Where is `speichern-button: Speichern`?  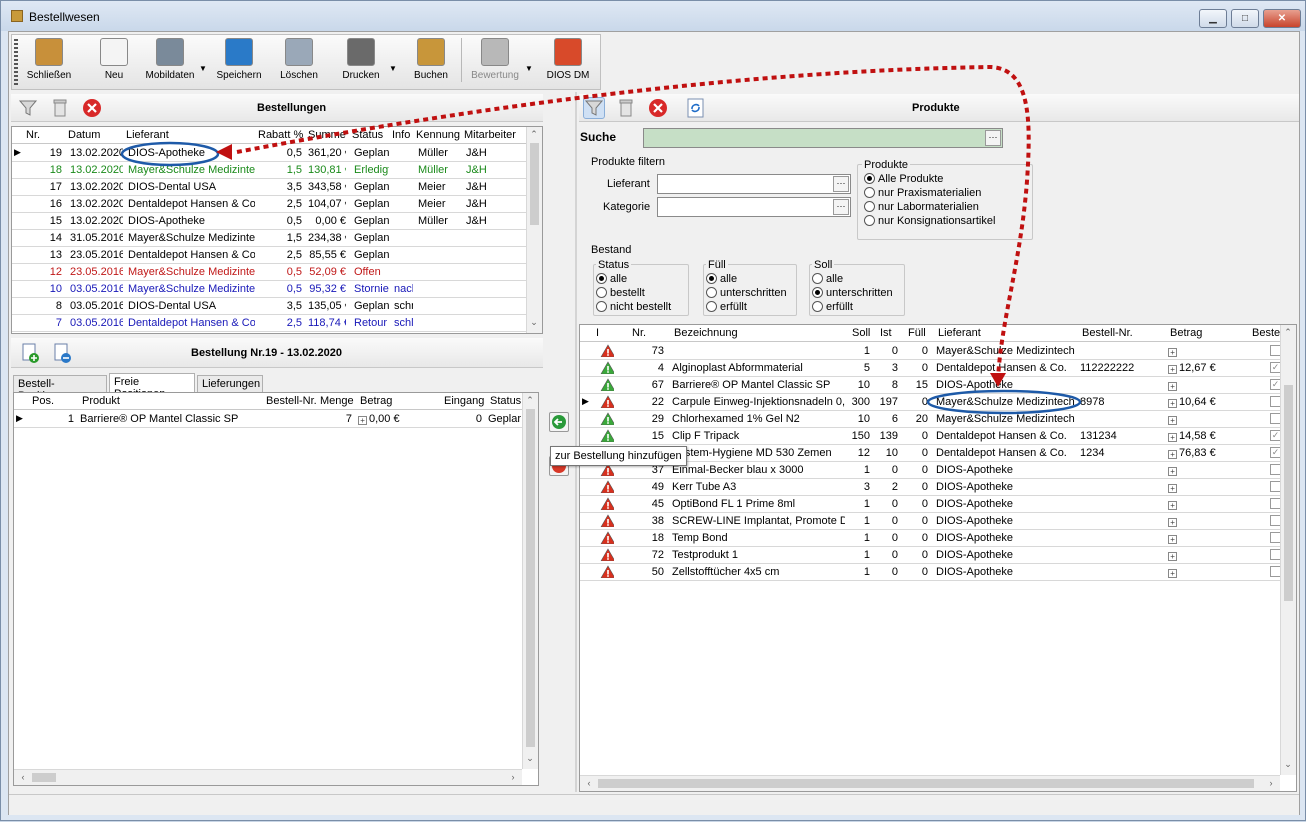
speichern-button: Speichern is located at coordinates (239, 60).